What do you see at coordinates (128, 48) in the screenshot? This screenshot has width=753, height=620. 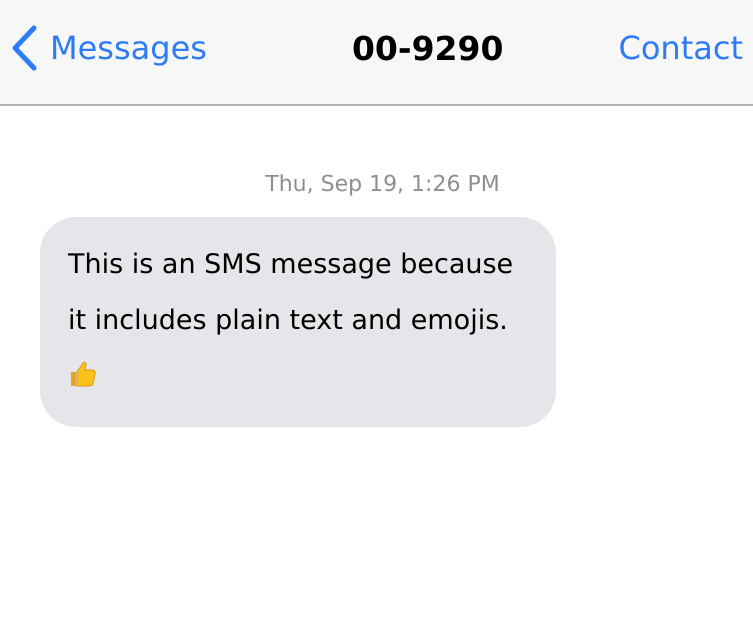 I see `back-label: Messages` at bounding box center [128, 48].